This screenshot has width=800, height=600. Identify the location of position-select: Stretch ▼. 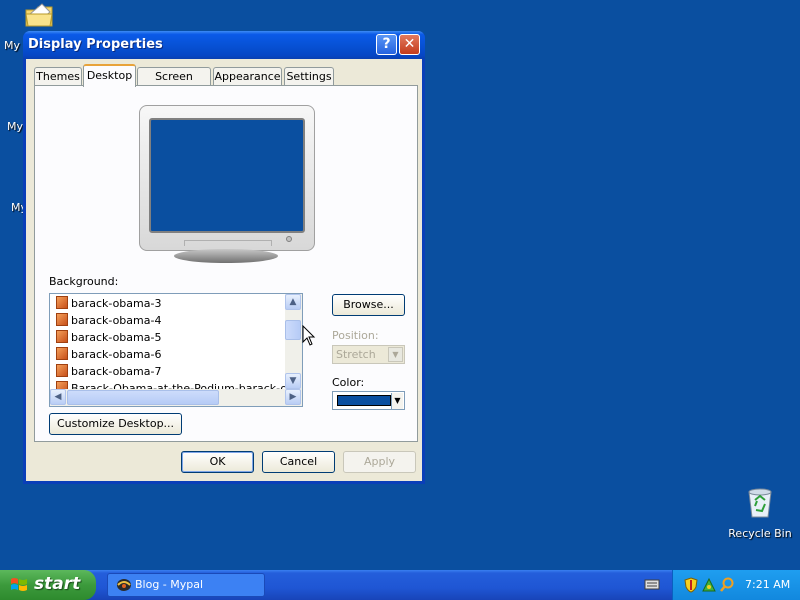
(368, 354).